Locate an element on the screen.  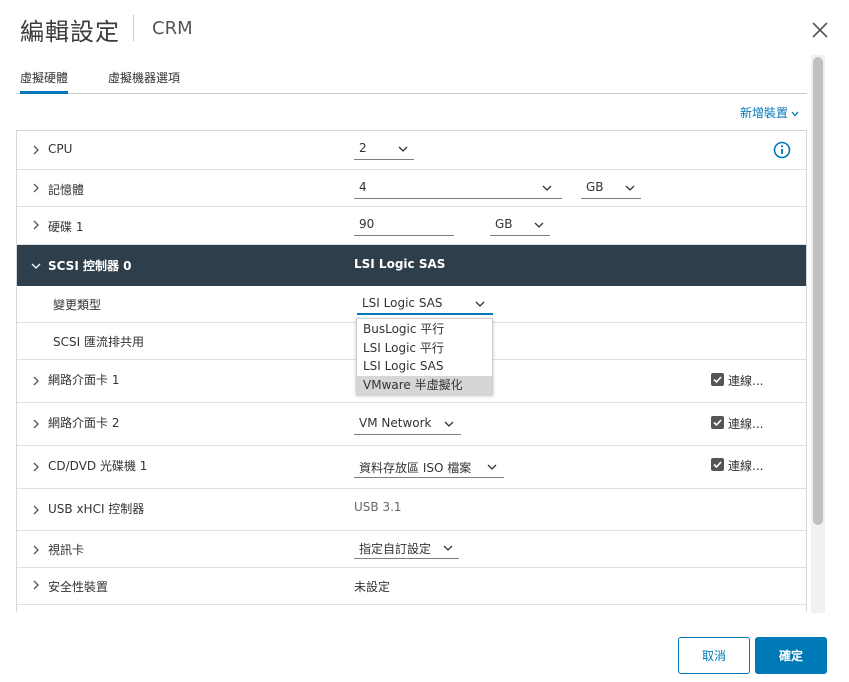
row-usb-controller: USB xHCI 控制器 USB 3.1 is located at coordinates (411, 510).